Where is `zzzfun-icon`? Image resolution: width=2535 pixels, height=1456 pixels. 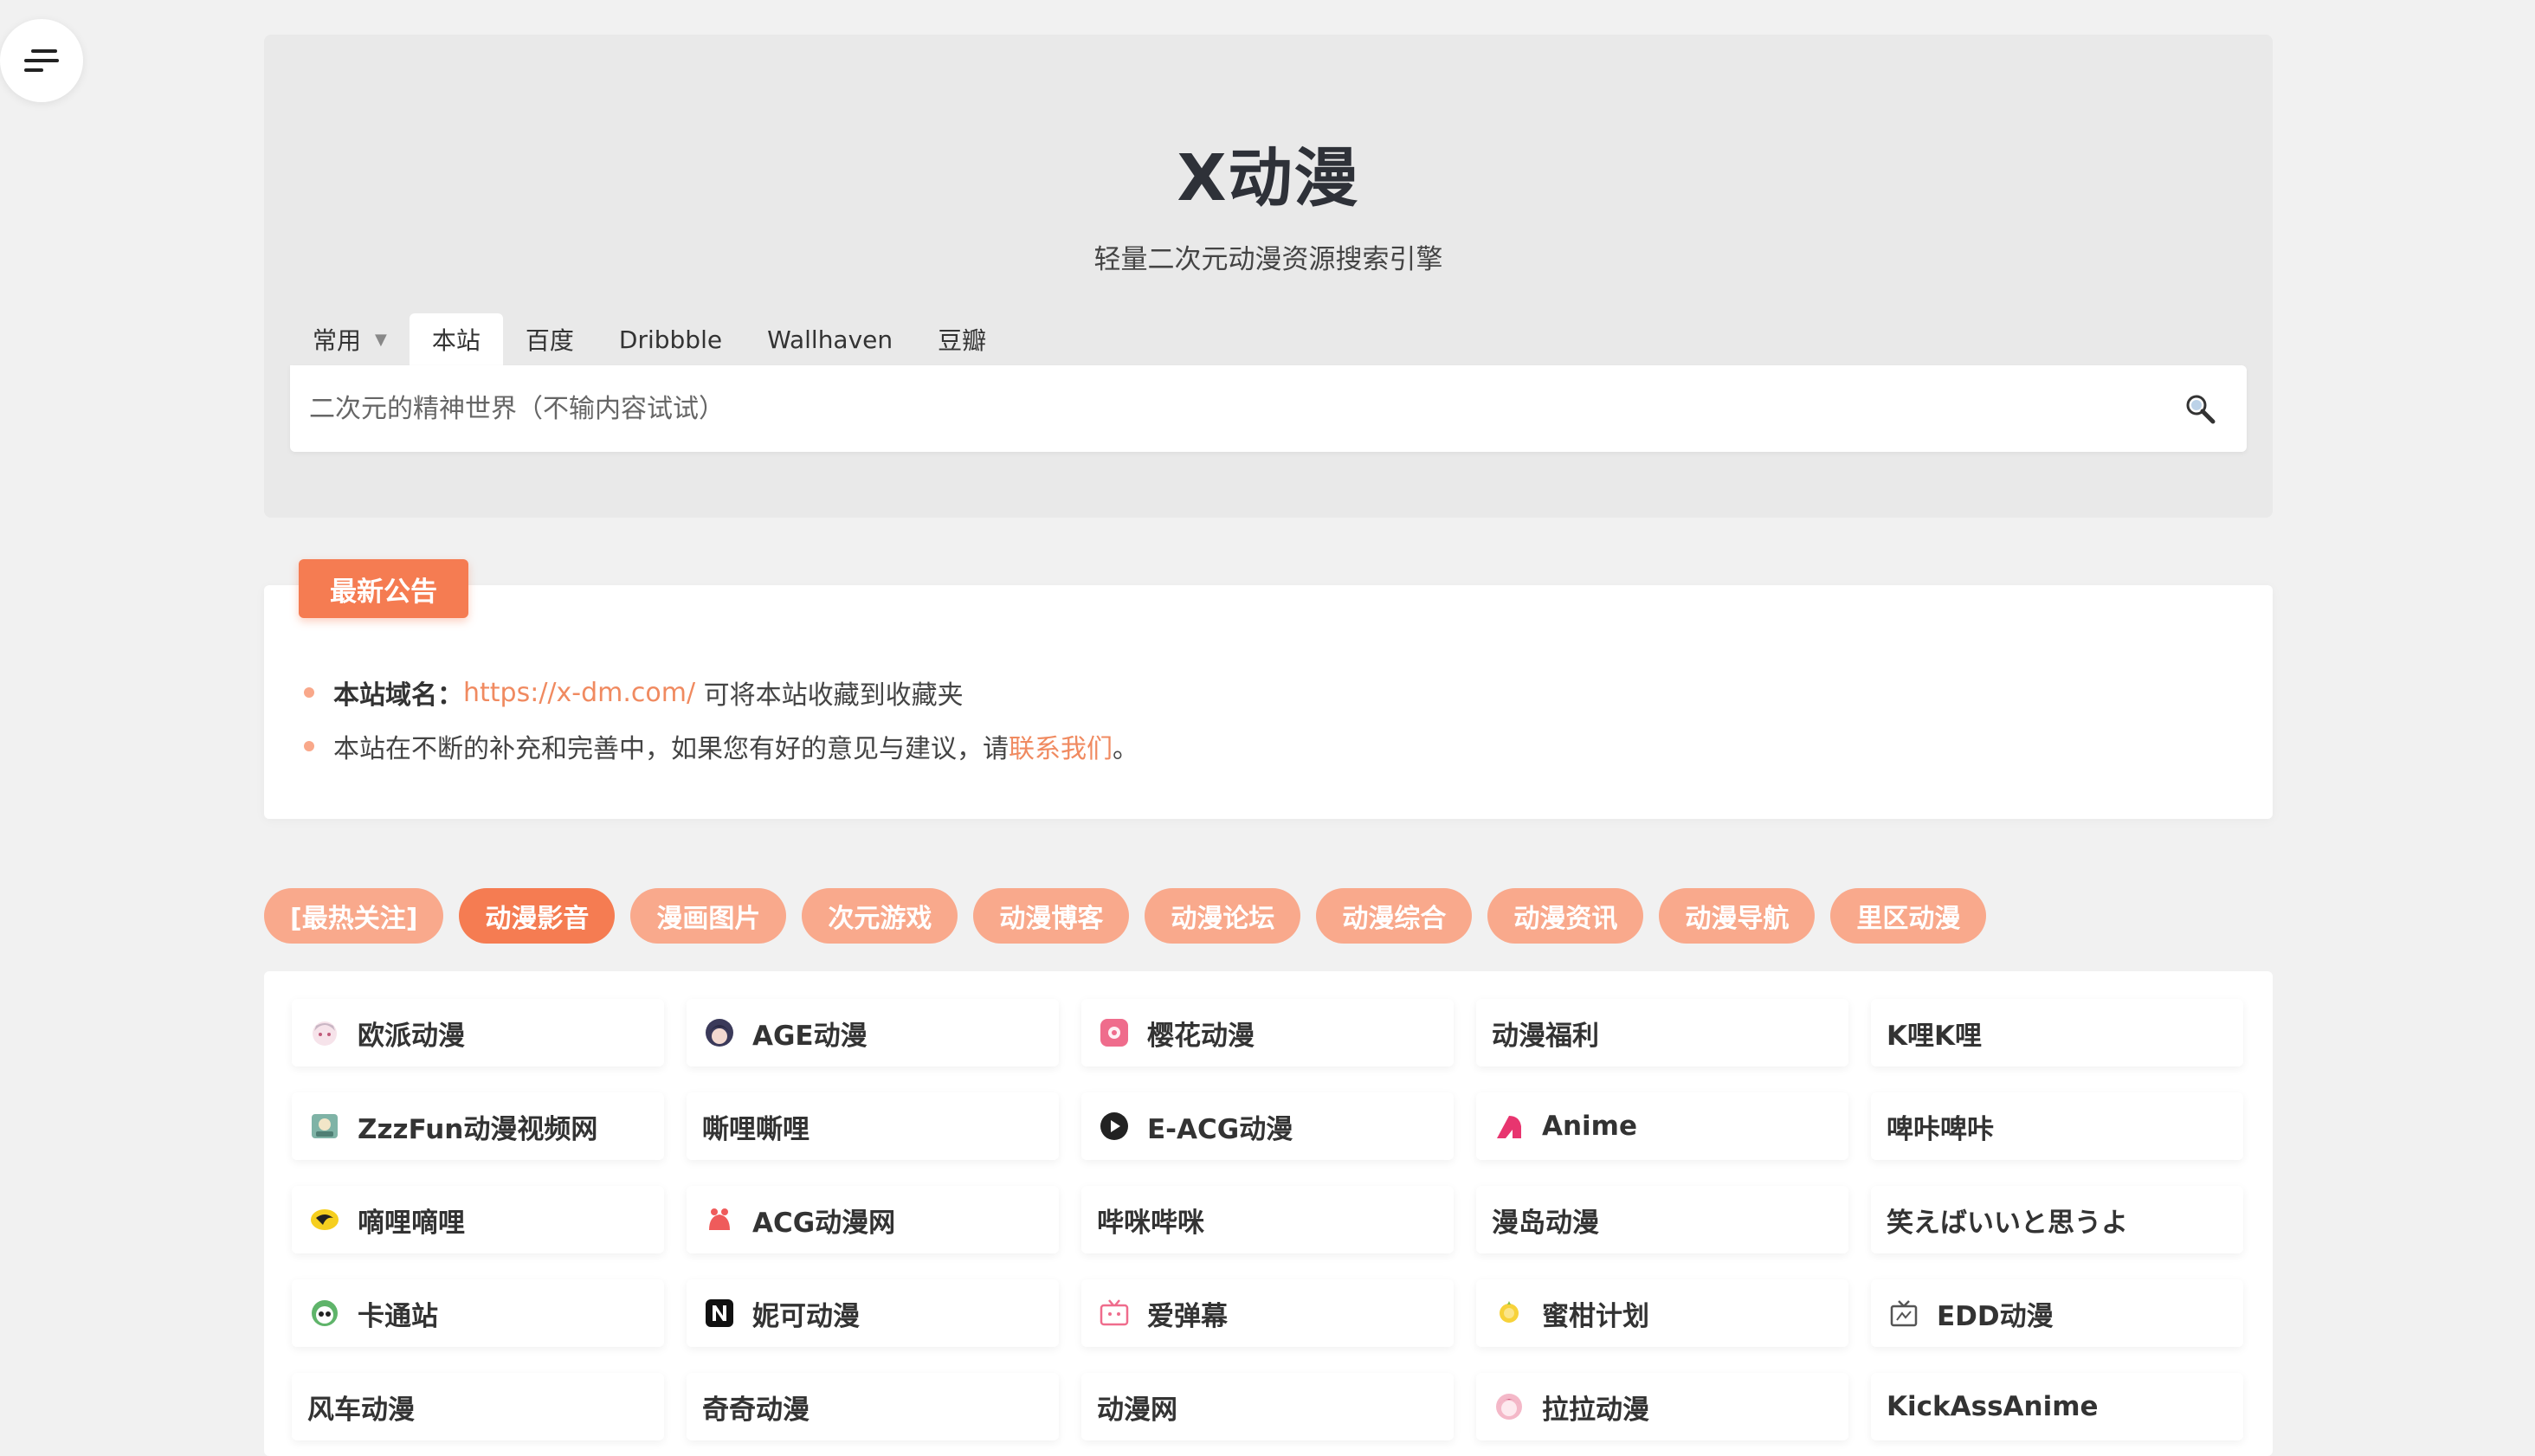
zzzfun-icon is located at coordinates (324, 1126).